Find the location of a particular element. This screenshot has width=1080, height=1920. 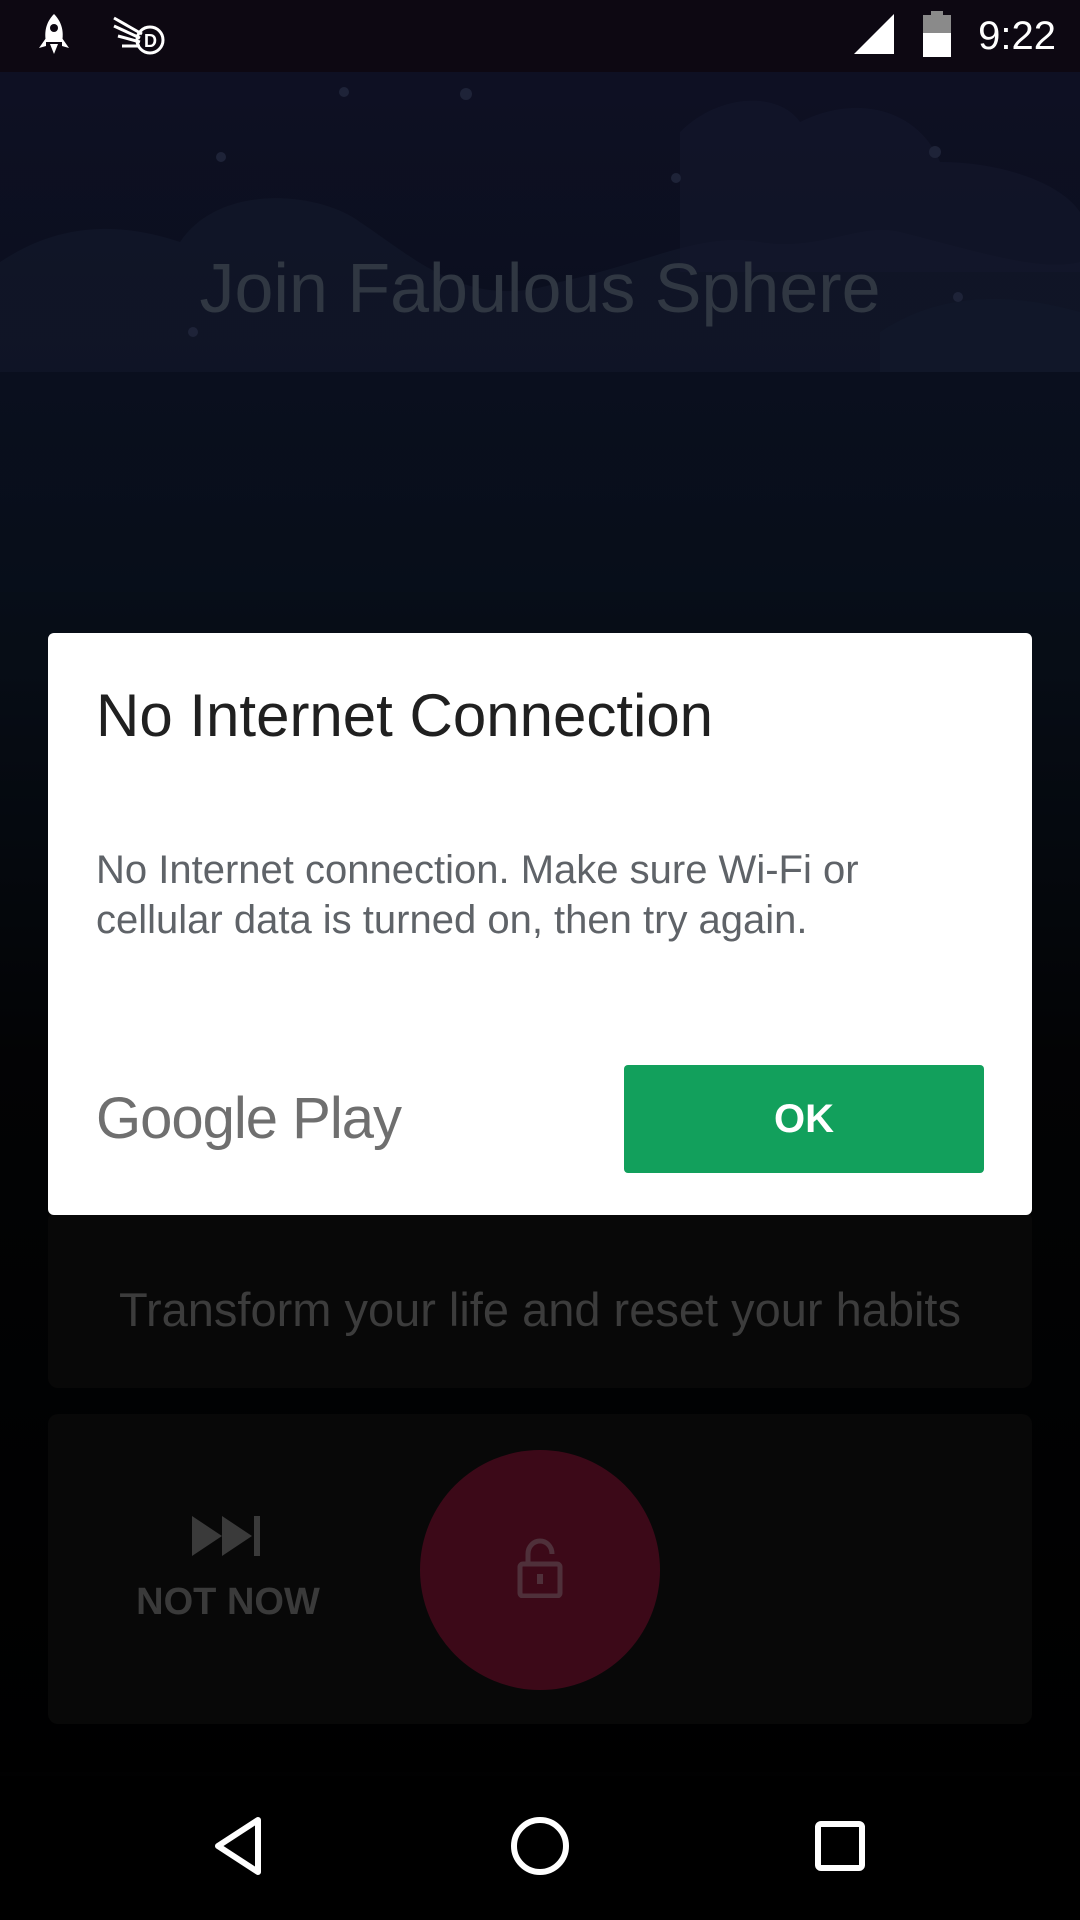

status-bar: D 9:22 is located at coordinates (540, 36).